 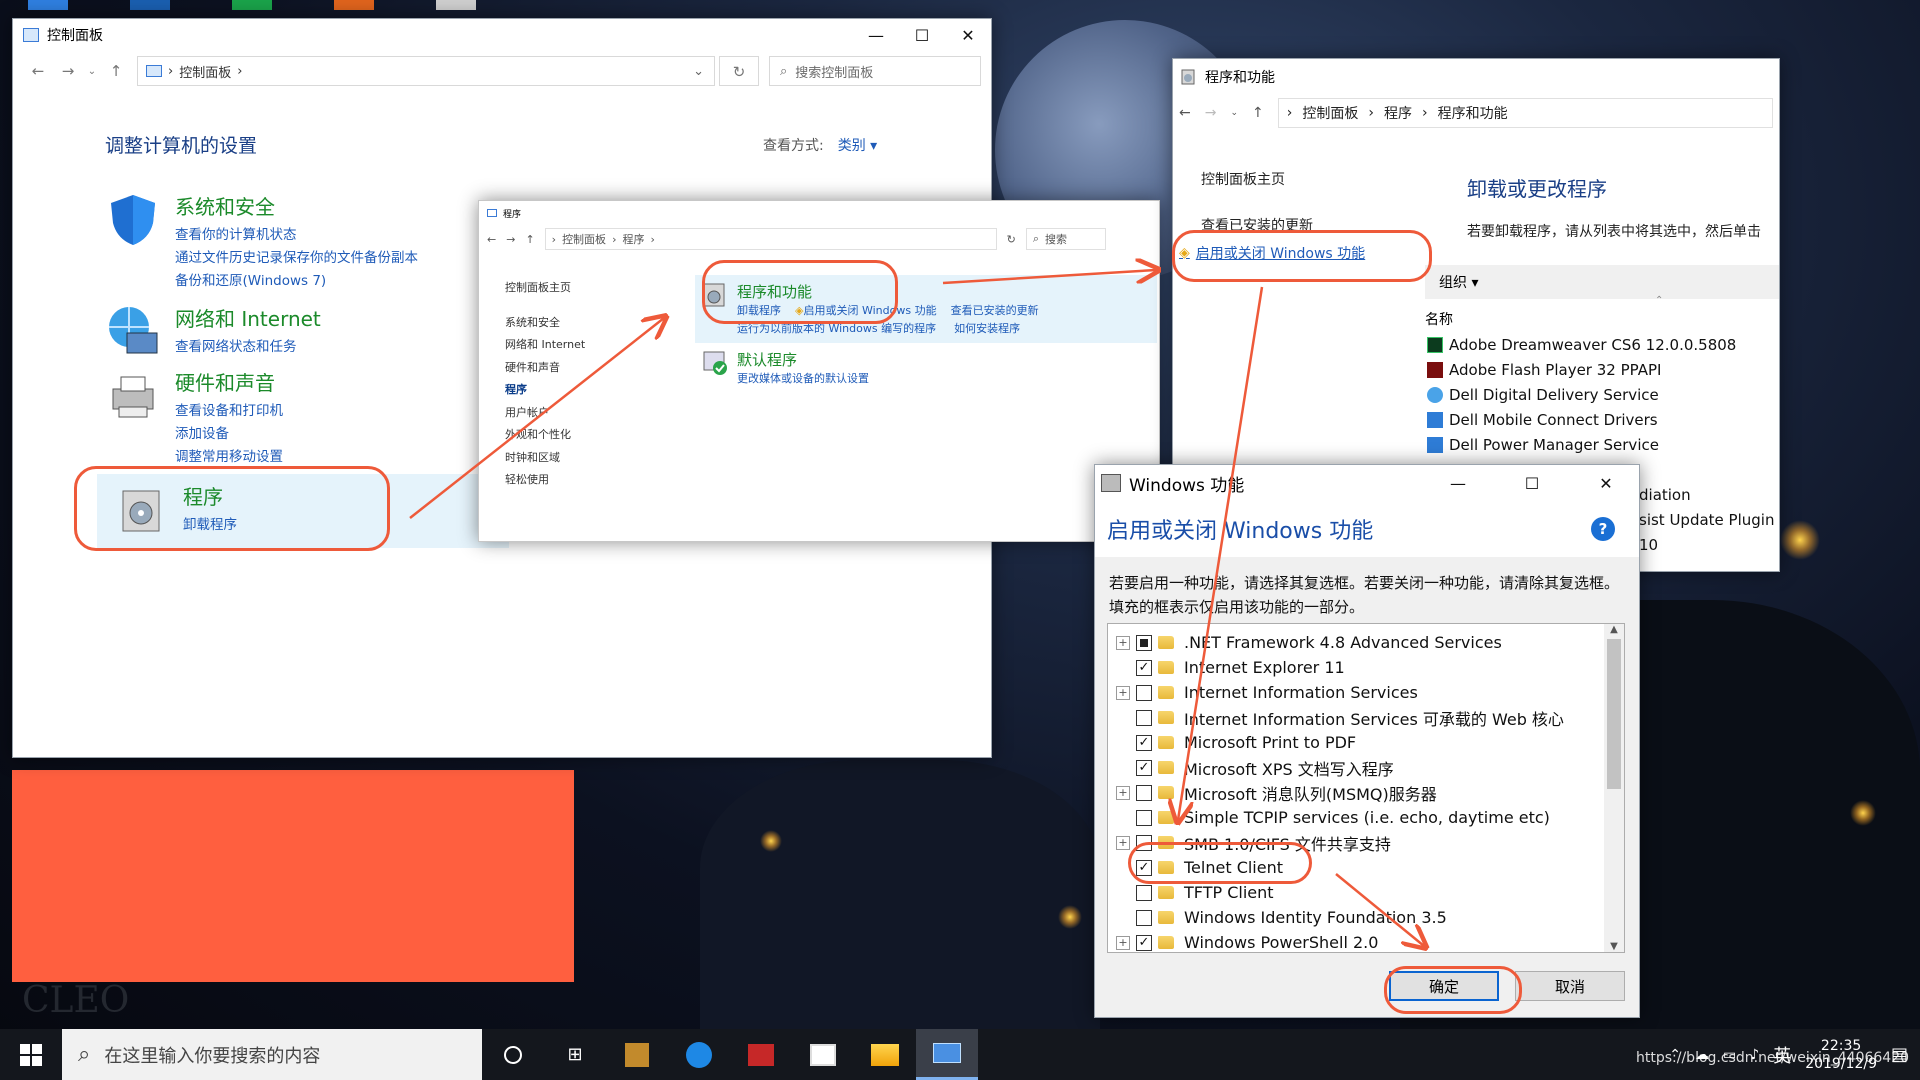 I want to click on feature-row: ✓ Microsoft Print to PDF, so click(x=1366, y=742).